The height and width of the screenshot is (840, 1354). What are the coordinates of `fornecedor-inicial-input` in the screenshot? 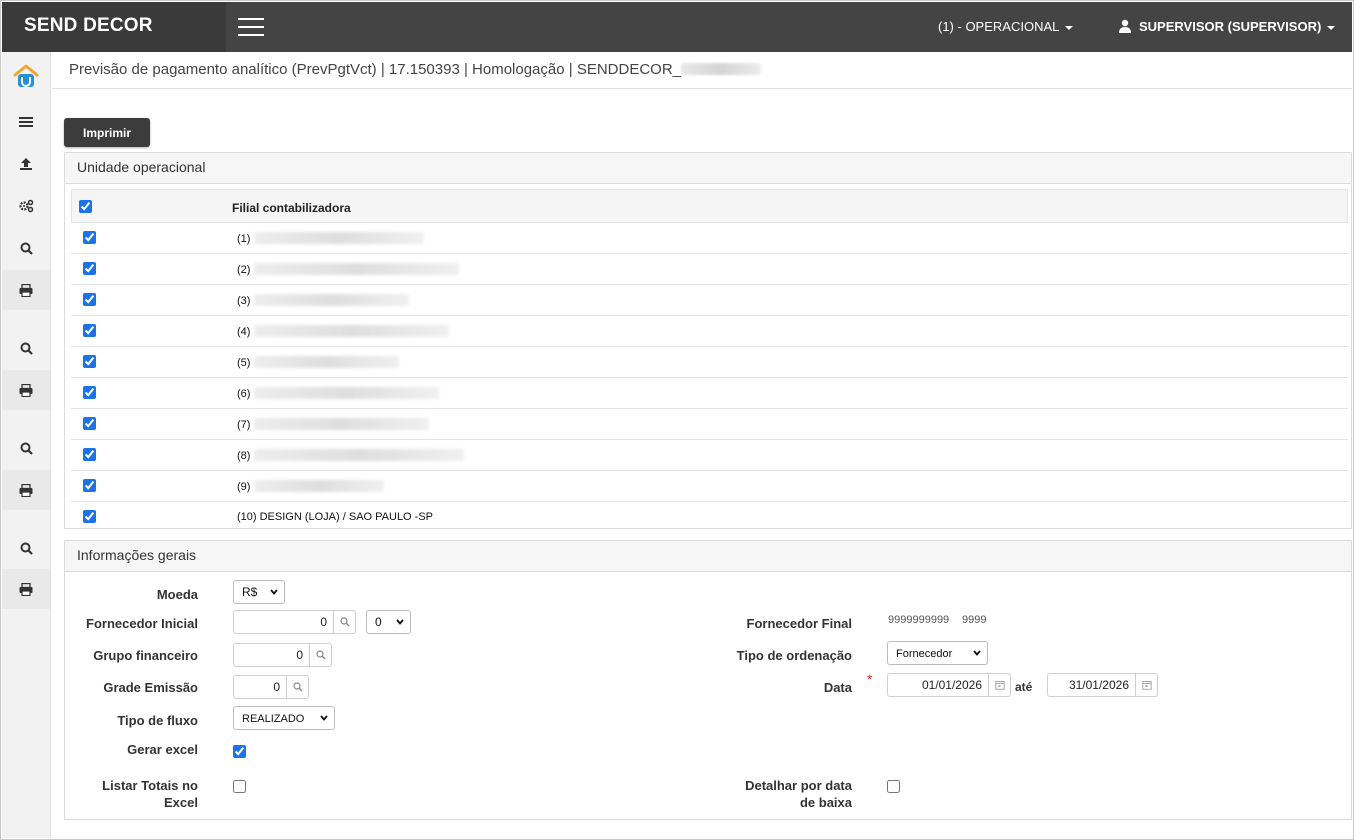 It's located at (283, 622).